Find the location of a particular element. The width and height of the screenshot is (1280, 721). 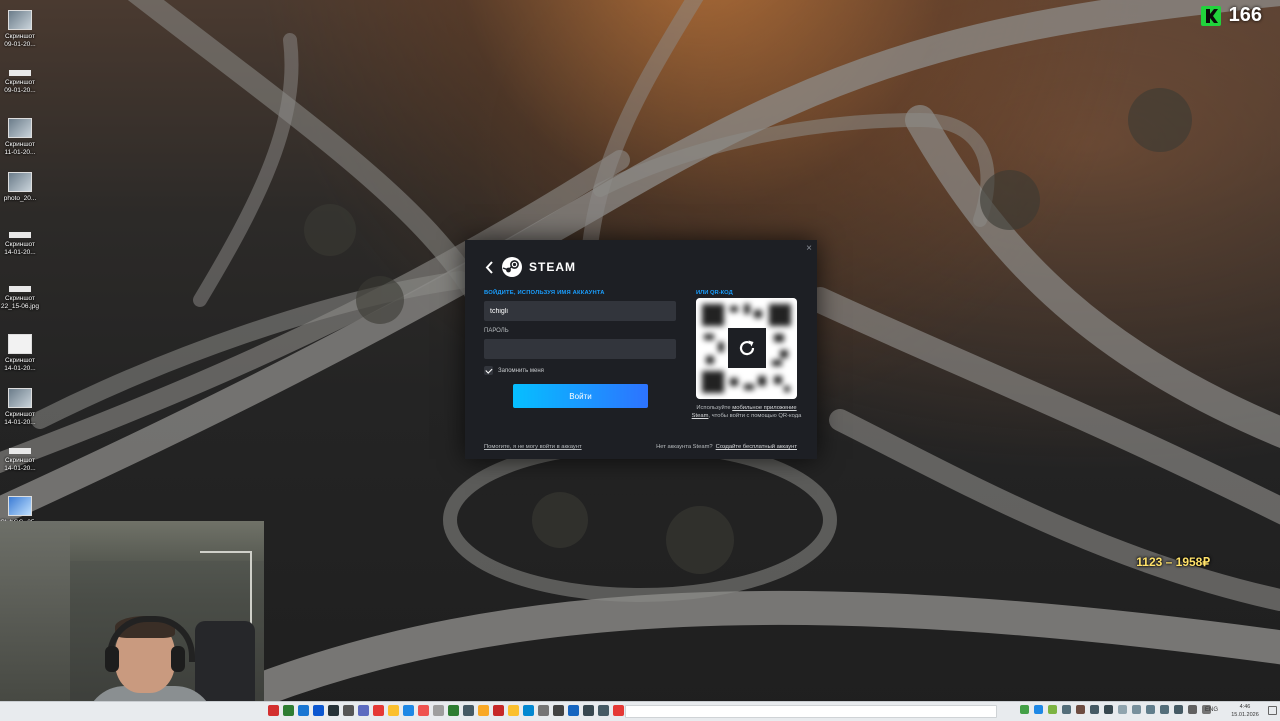

checkbox-checked-icon is located at coordinates (488, 370).